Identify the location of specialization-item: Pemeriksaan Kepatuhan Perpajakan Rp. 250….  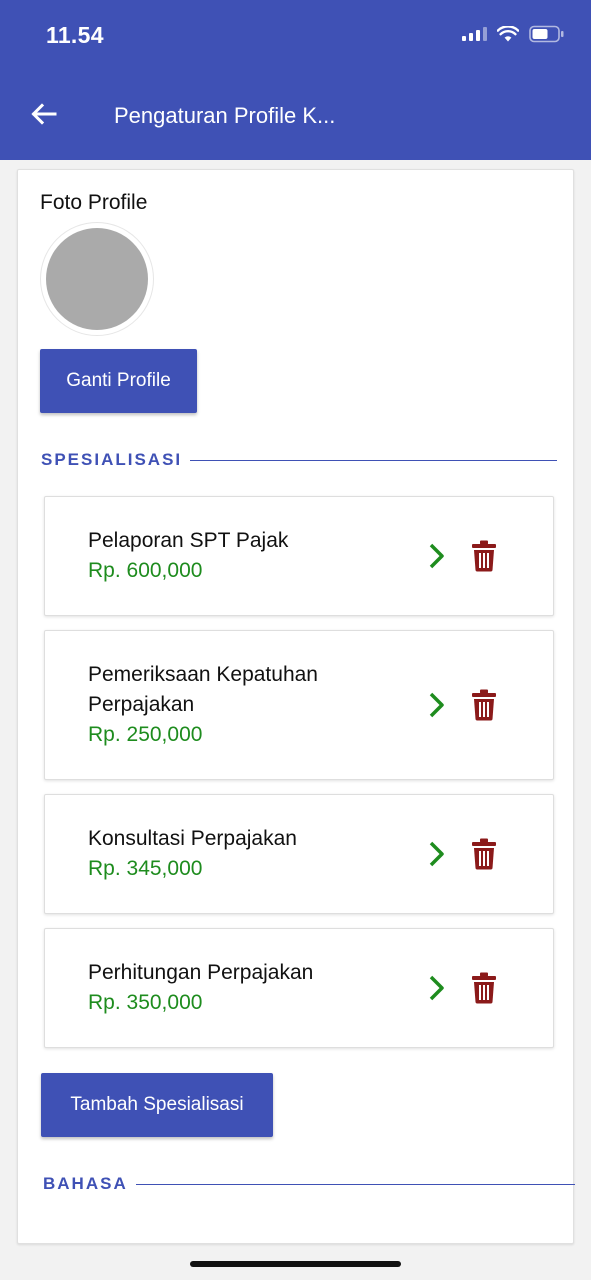
(299, 705).